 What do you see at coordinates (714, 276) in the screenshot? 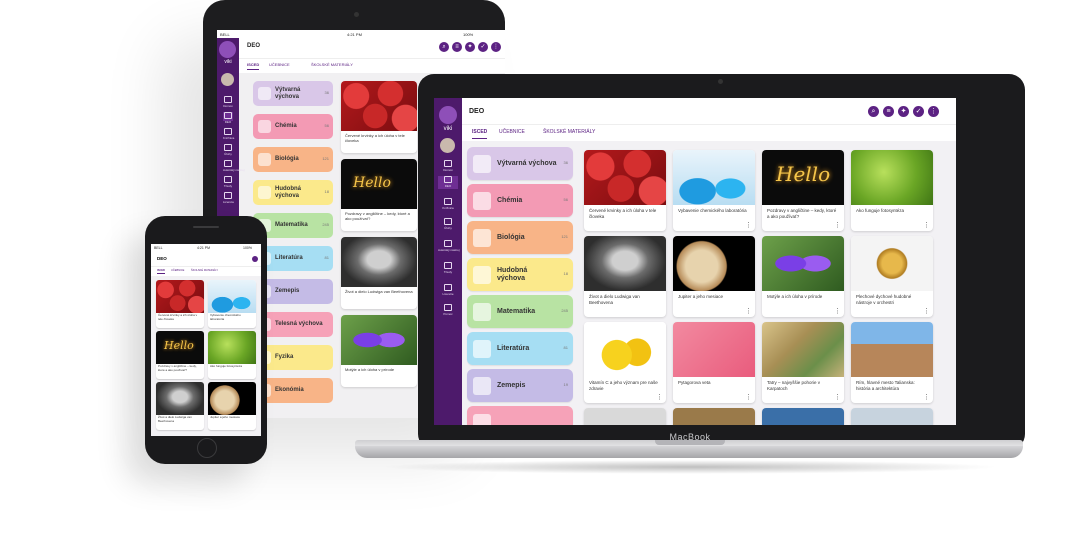
I see `content-card: Jupiter a jeho mesiace ⋮` at bounding box center [714, 276].